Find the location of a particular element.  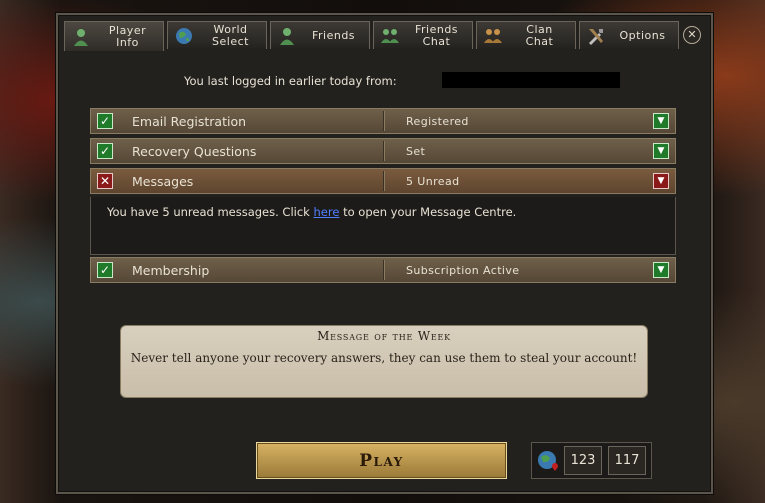

recovery-questions-row: ✓ Recovery Questions Set ▼ is located at coordinates (383, 151).